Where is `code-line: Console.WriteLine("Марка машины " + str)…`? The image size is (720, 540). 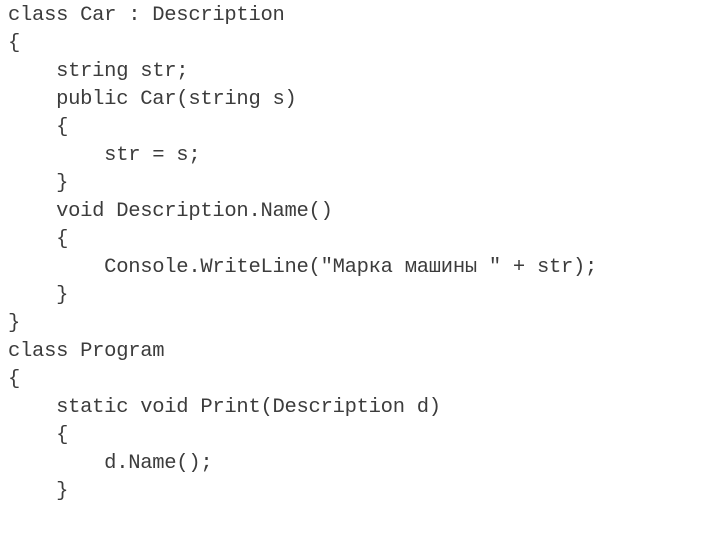
code-line: Console.WriteLine("Марка машины " + str)… is located at coordinates (303, 267).